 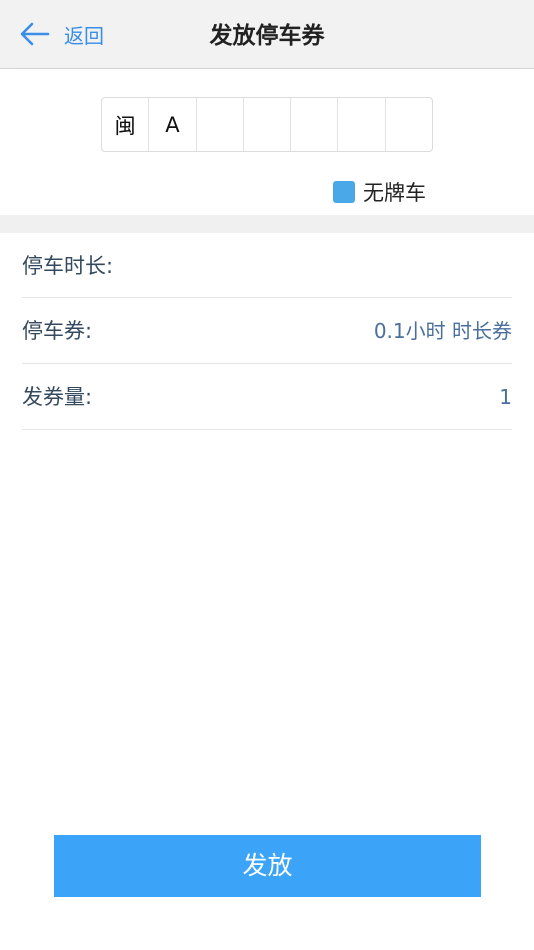 I want to click on plate-cell-province: 闽, so click(x=126, y=124).